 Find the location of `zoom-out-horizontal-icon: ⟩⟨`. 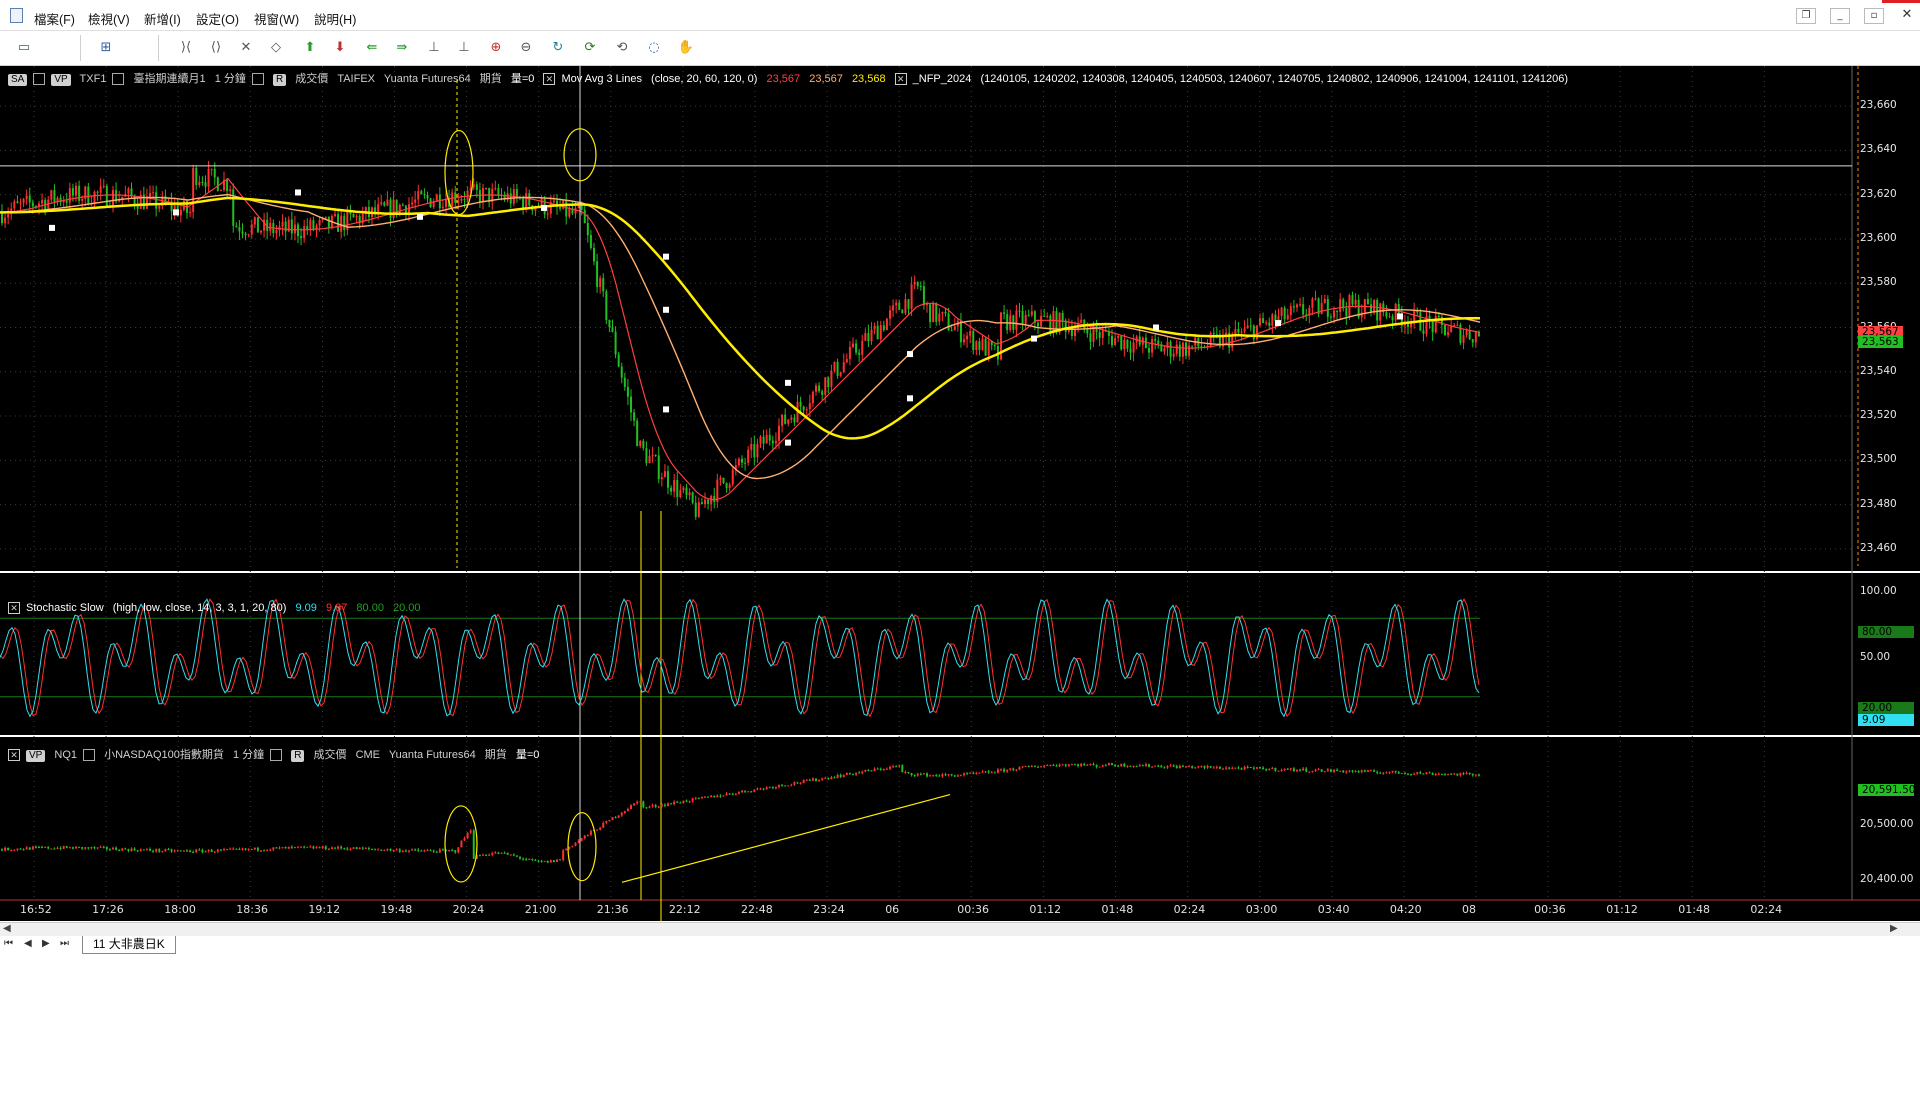

zoom-out-horizontal-icon: ⟩⟨ is located at coordinates (186, 48).